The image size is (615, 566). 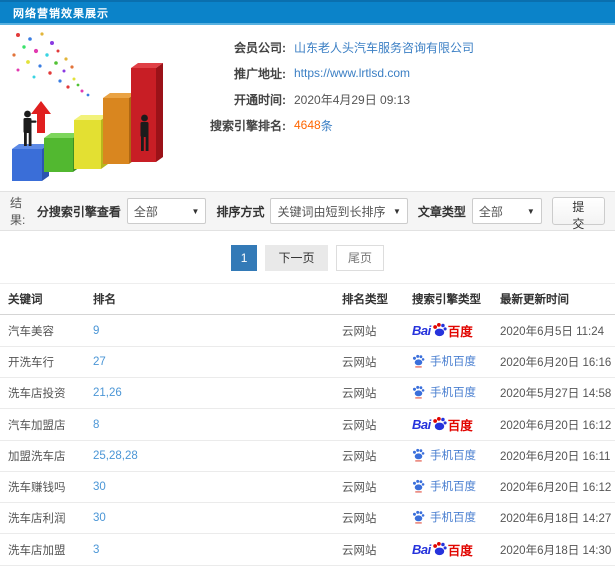 What do you see at coordinates (441, 211) in the screenshot?
I see `article-type-label: 文章类型` at bounding box center [441, 211].